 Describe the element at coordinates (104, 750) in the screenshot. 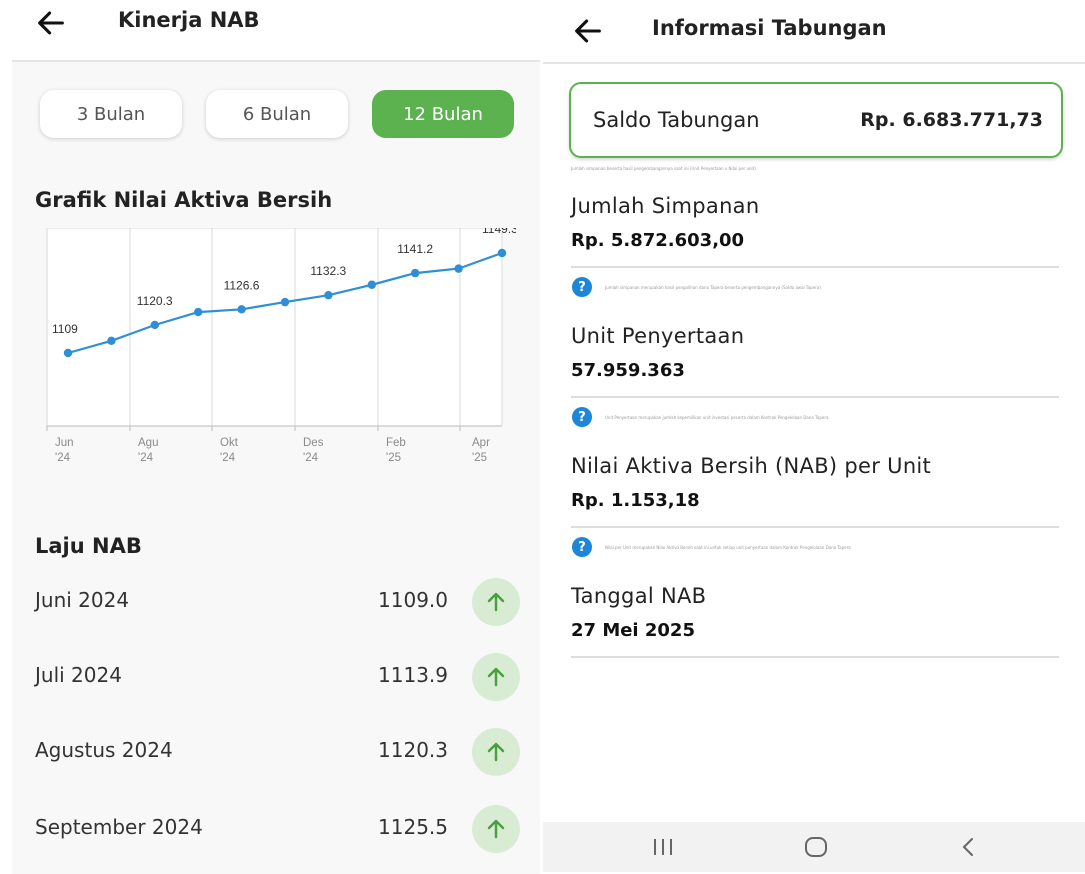

I see `laju-month: Agustus 2024` at that location.